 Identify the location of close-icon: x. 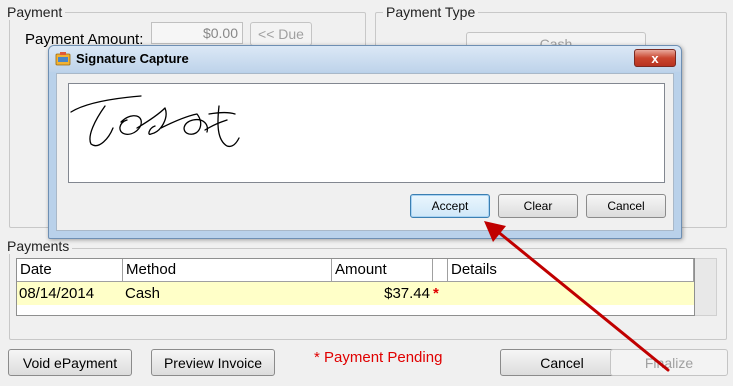
(655, 58).